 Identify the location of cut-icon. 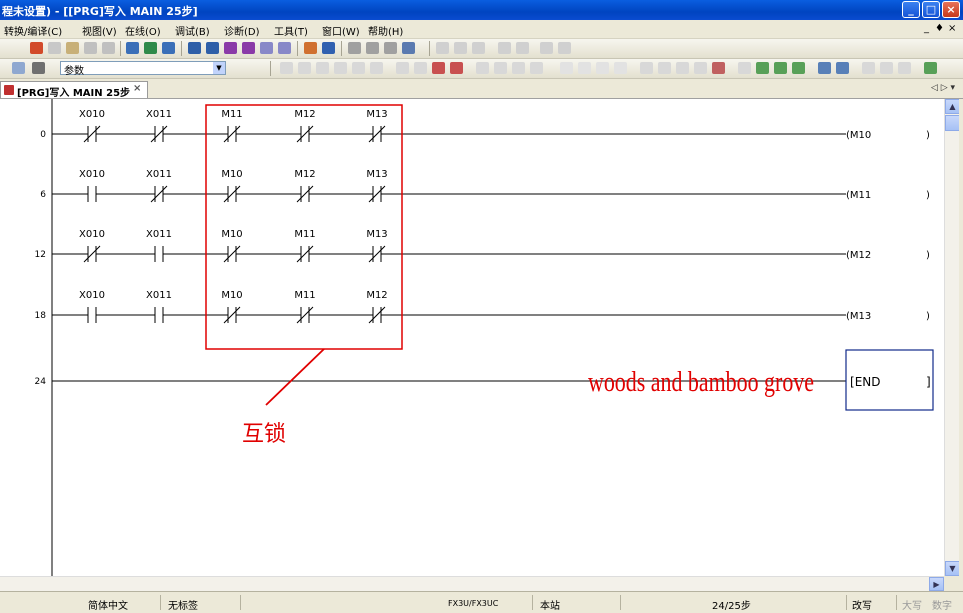
(36, 48).